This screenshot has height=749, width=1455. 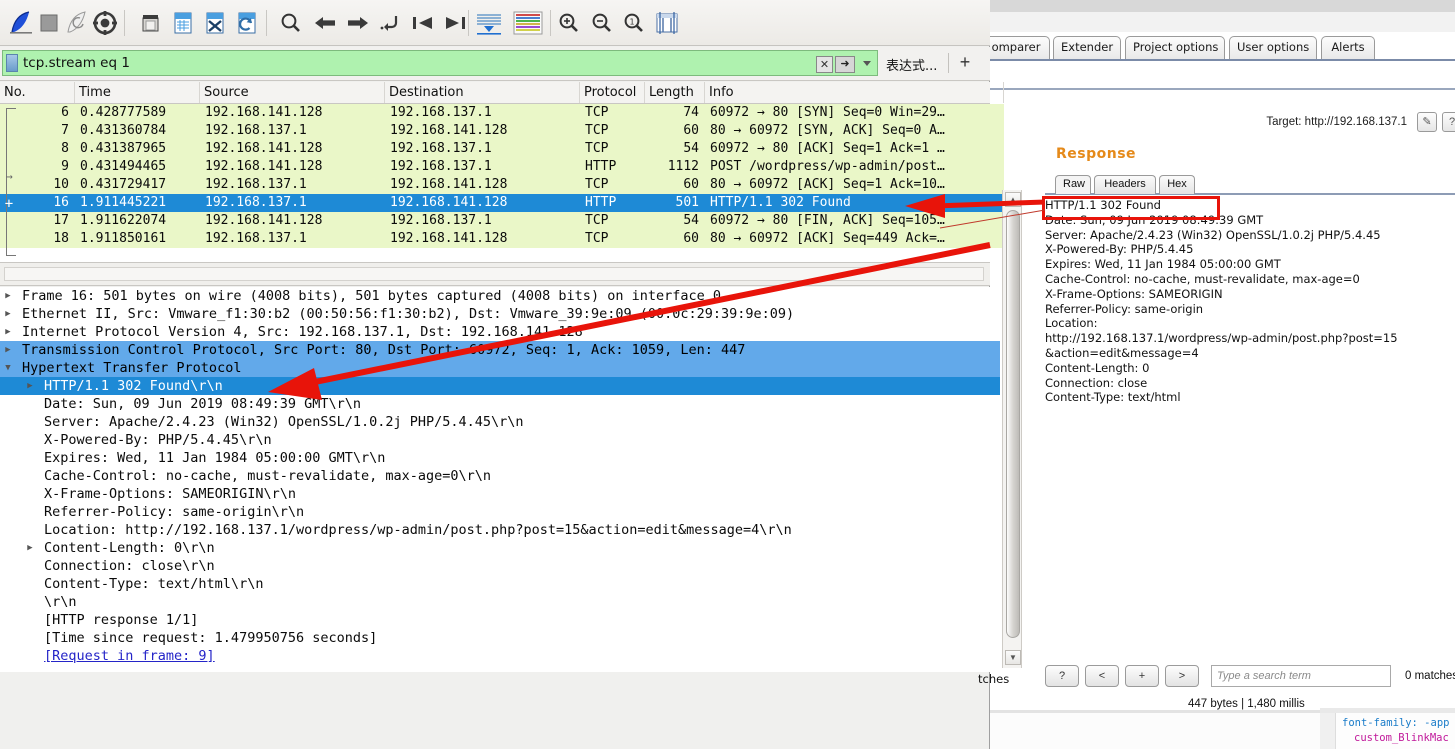 What do you see at coordinates (1301, 676) in the screenshot?
I see `search-input: Type a search term` at bounding box center [1301, 676].